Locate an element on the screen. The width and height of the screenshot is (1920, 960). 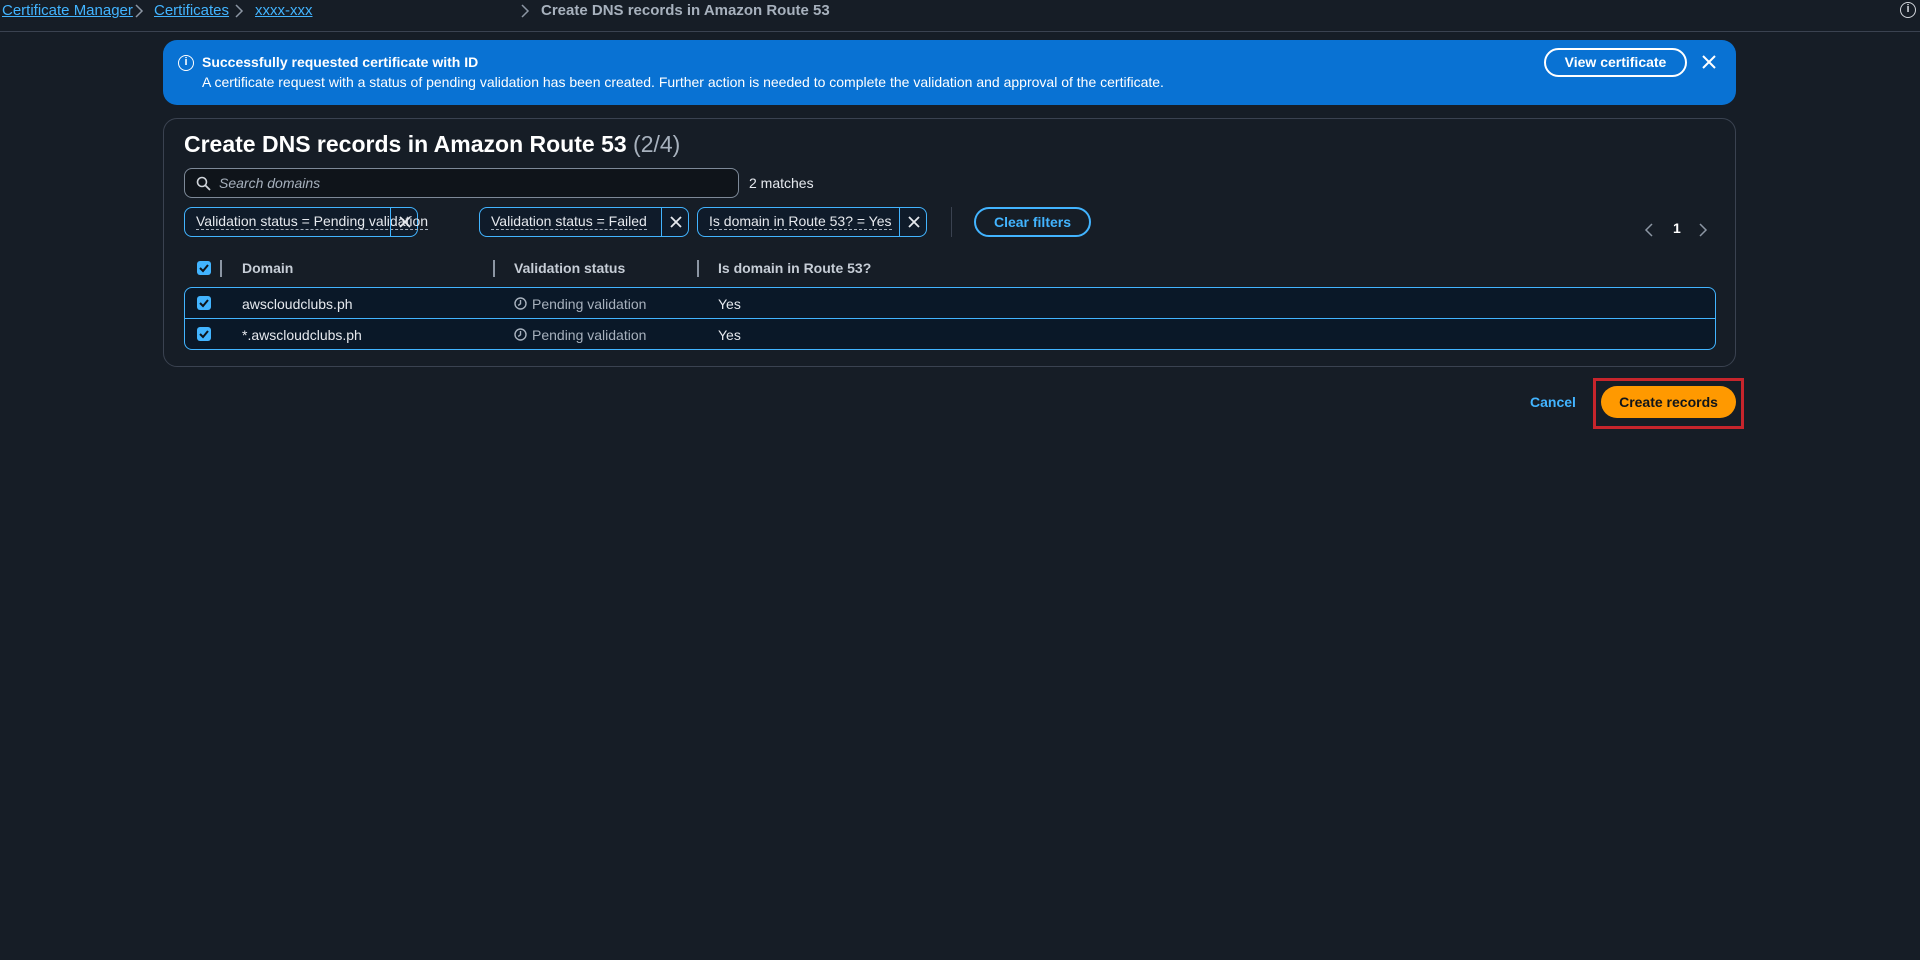
filter-token: Is domain in Route 53? = Yes is located at coordinates (812, 222).